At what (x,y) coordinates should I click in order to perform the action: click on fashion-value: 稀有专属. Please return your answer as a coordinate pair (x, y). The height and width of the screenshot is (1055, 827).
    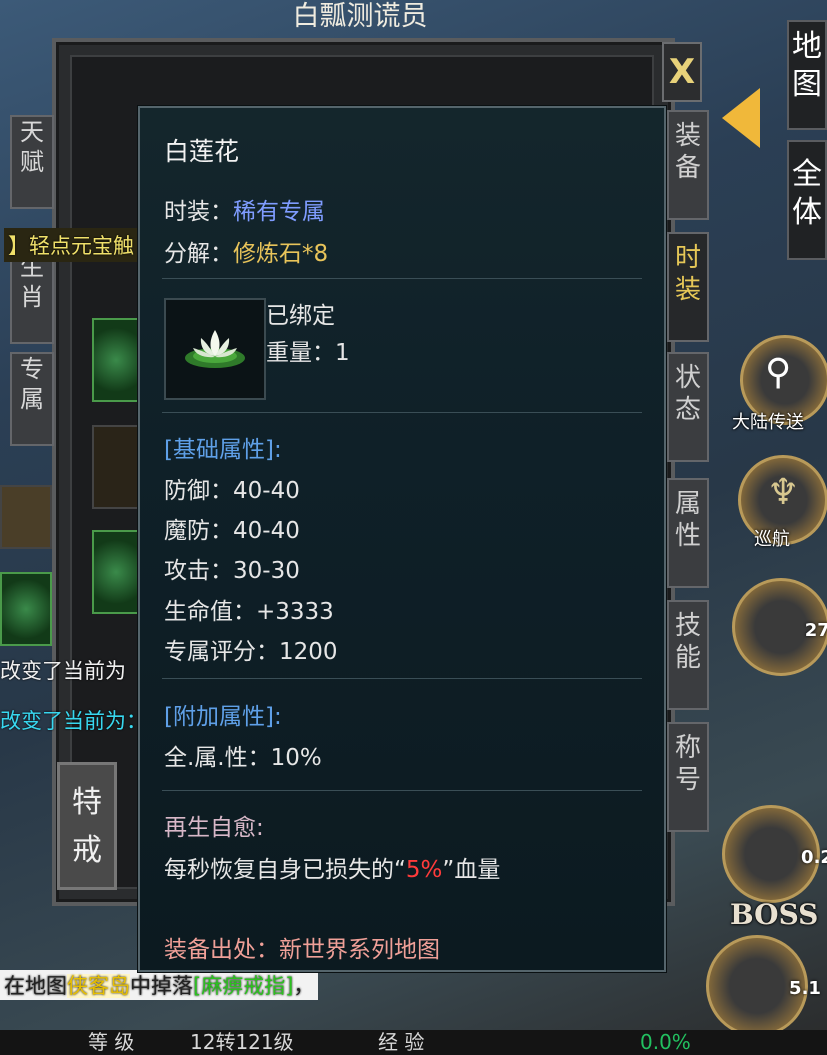
    Looking at the image, I should click on (279, 212).